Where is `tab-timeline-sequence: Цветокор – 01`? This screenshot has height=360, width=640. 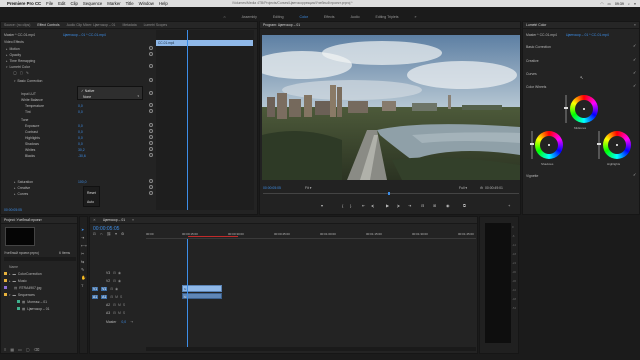 tab-timeline-sequence: Цветокор – 01 is located at coordinates (114, 220).